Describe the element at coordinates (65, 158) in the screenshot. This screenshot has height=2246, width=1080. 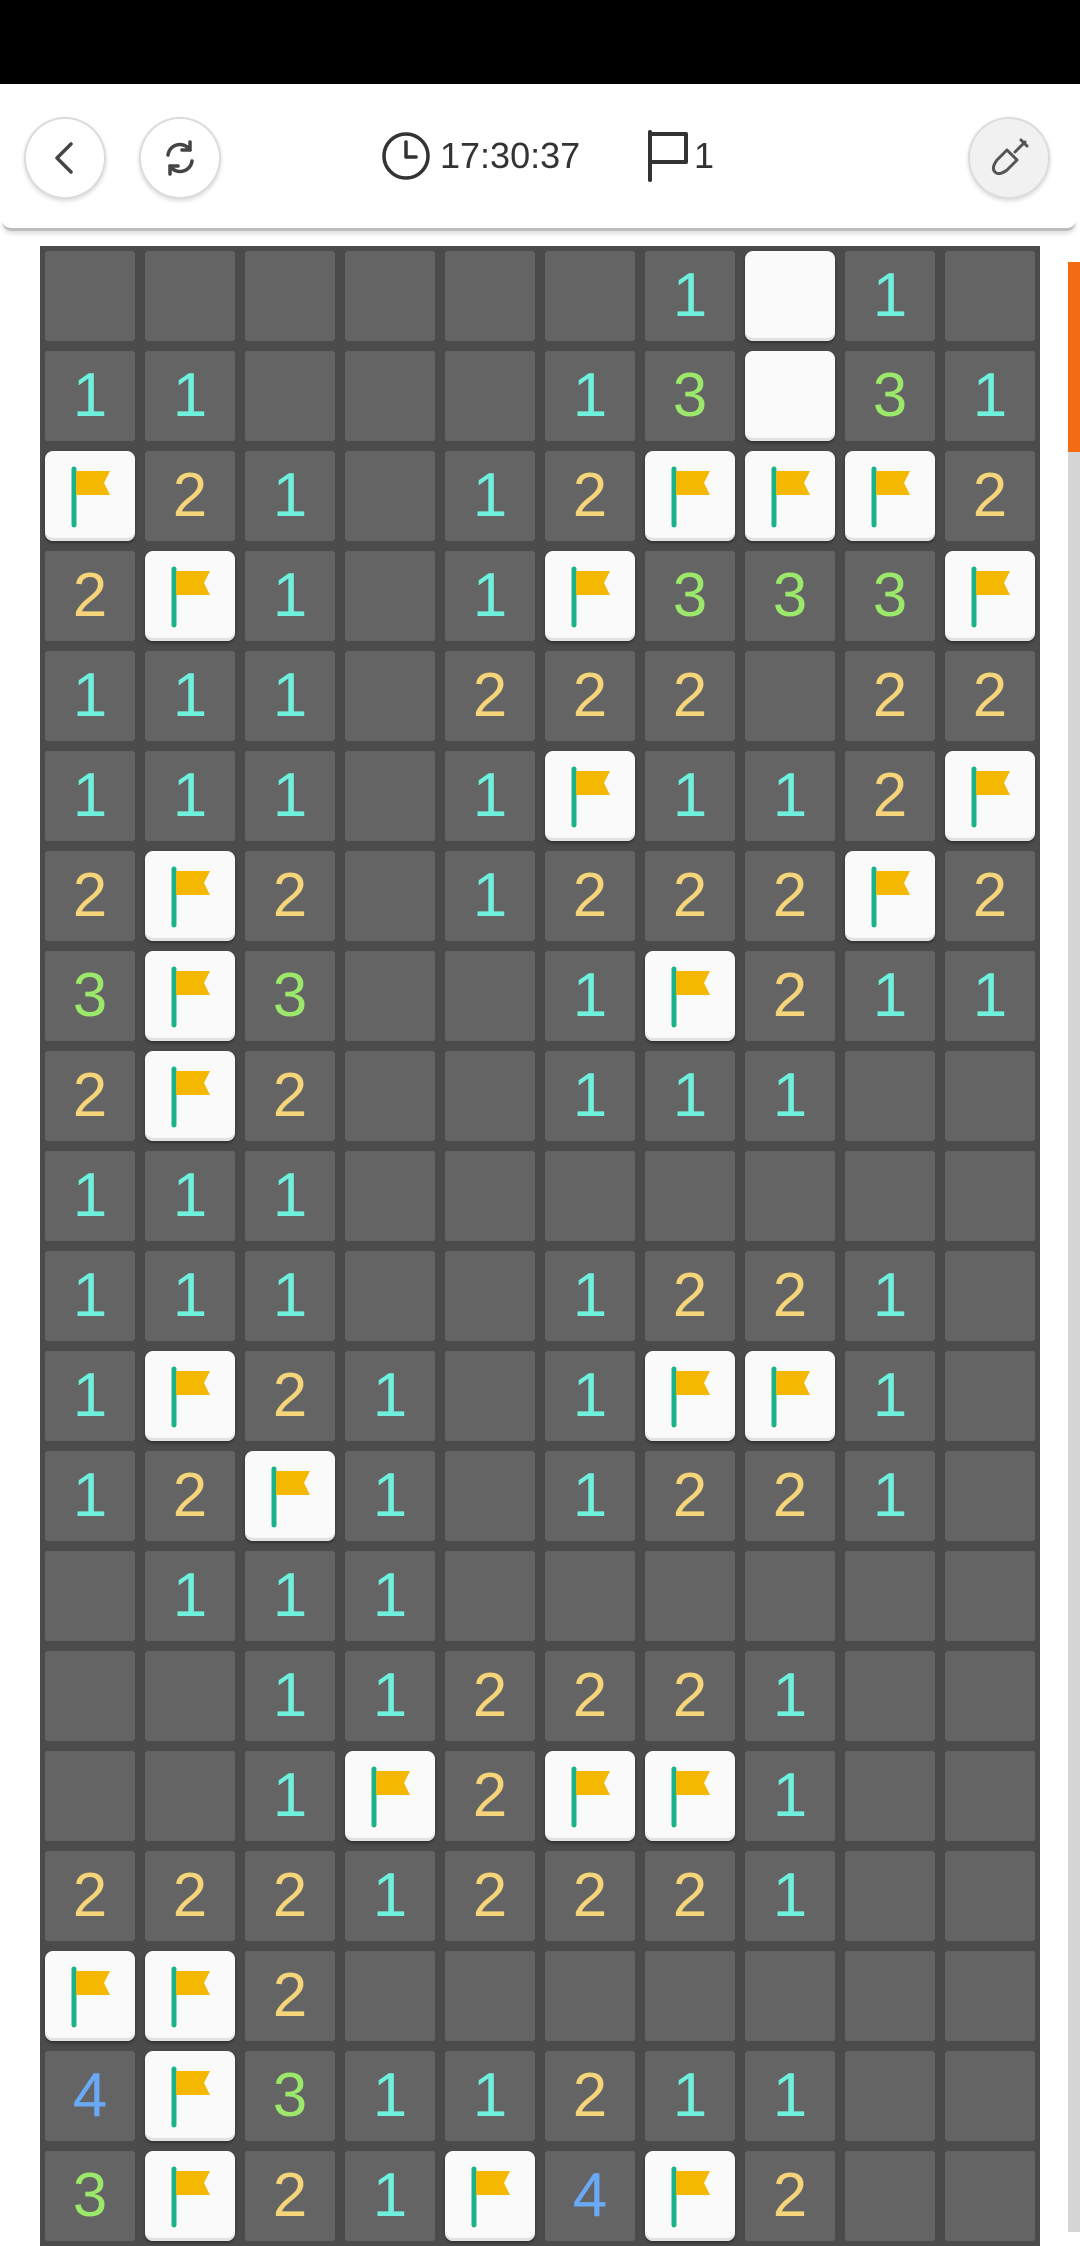
I see `back-button` at that location.